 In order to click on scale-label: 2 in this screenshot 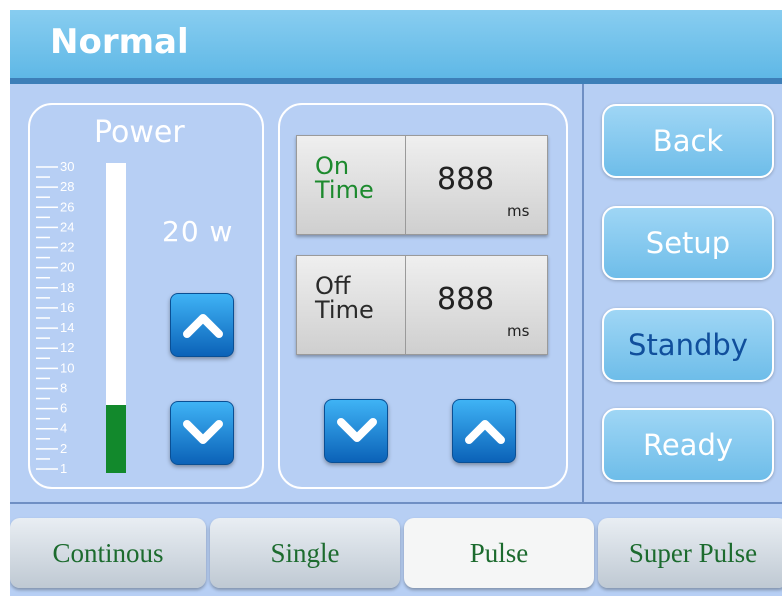, I will do `click(63, 448)`.